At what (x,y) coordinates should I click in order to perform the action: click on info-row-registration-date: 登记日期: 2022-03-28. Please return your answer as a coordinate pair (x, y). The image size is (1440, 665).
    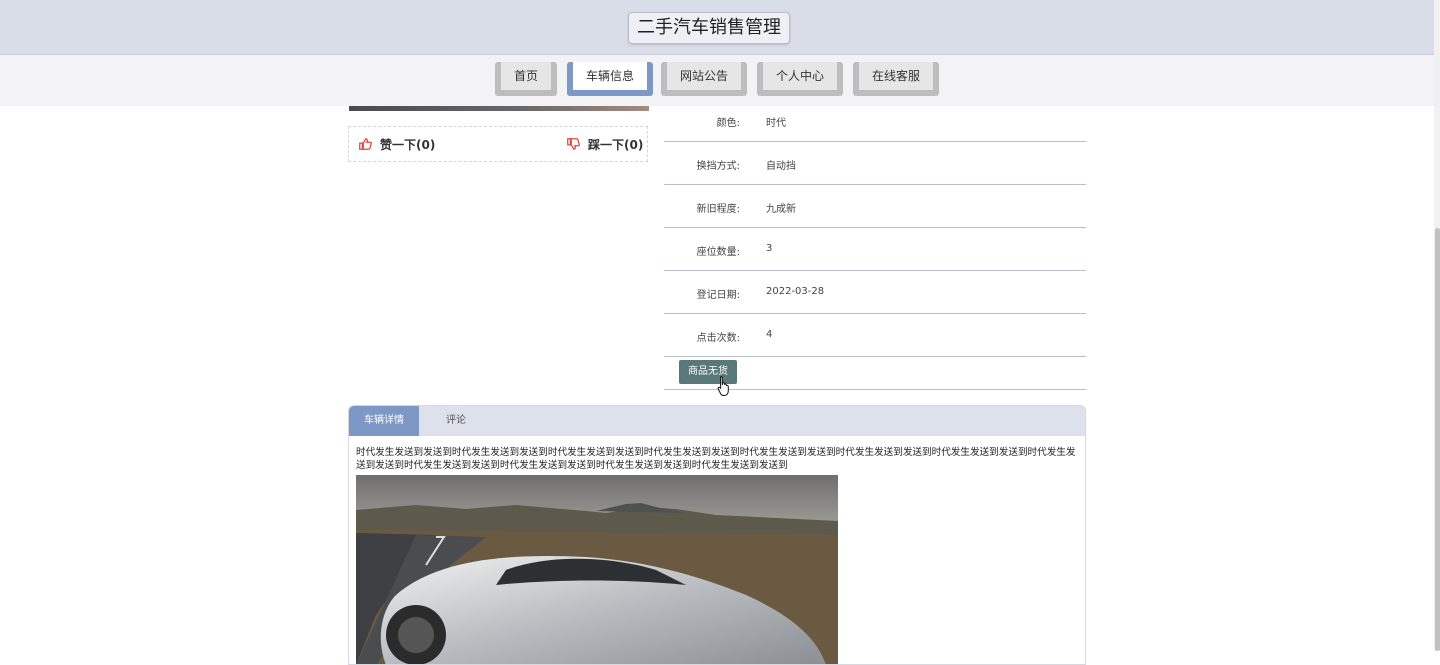
    Looking at the image, I should click on (875, 292).